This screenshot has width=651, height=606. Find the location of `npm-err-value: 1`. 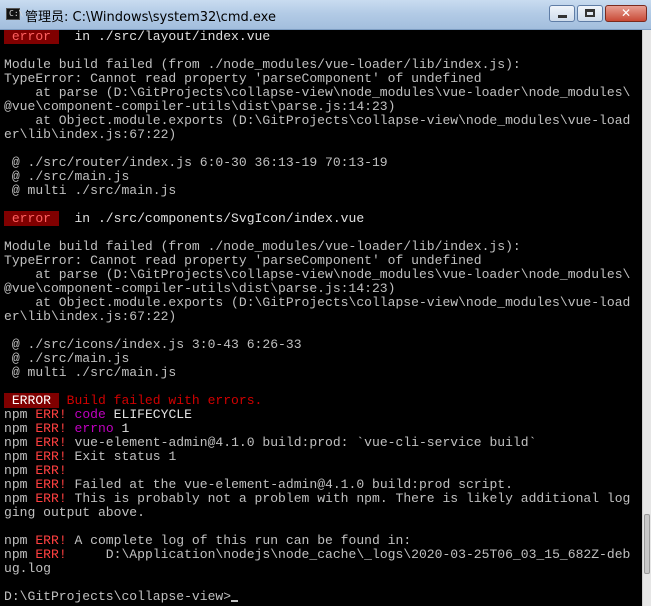

npm-err-value: 1 is located at coordinates (121, 428).